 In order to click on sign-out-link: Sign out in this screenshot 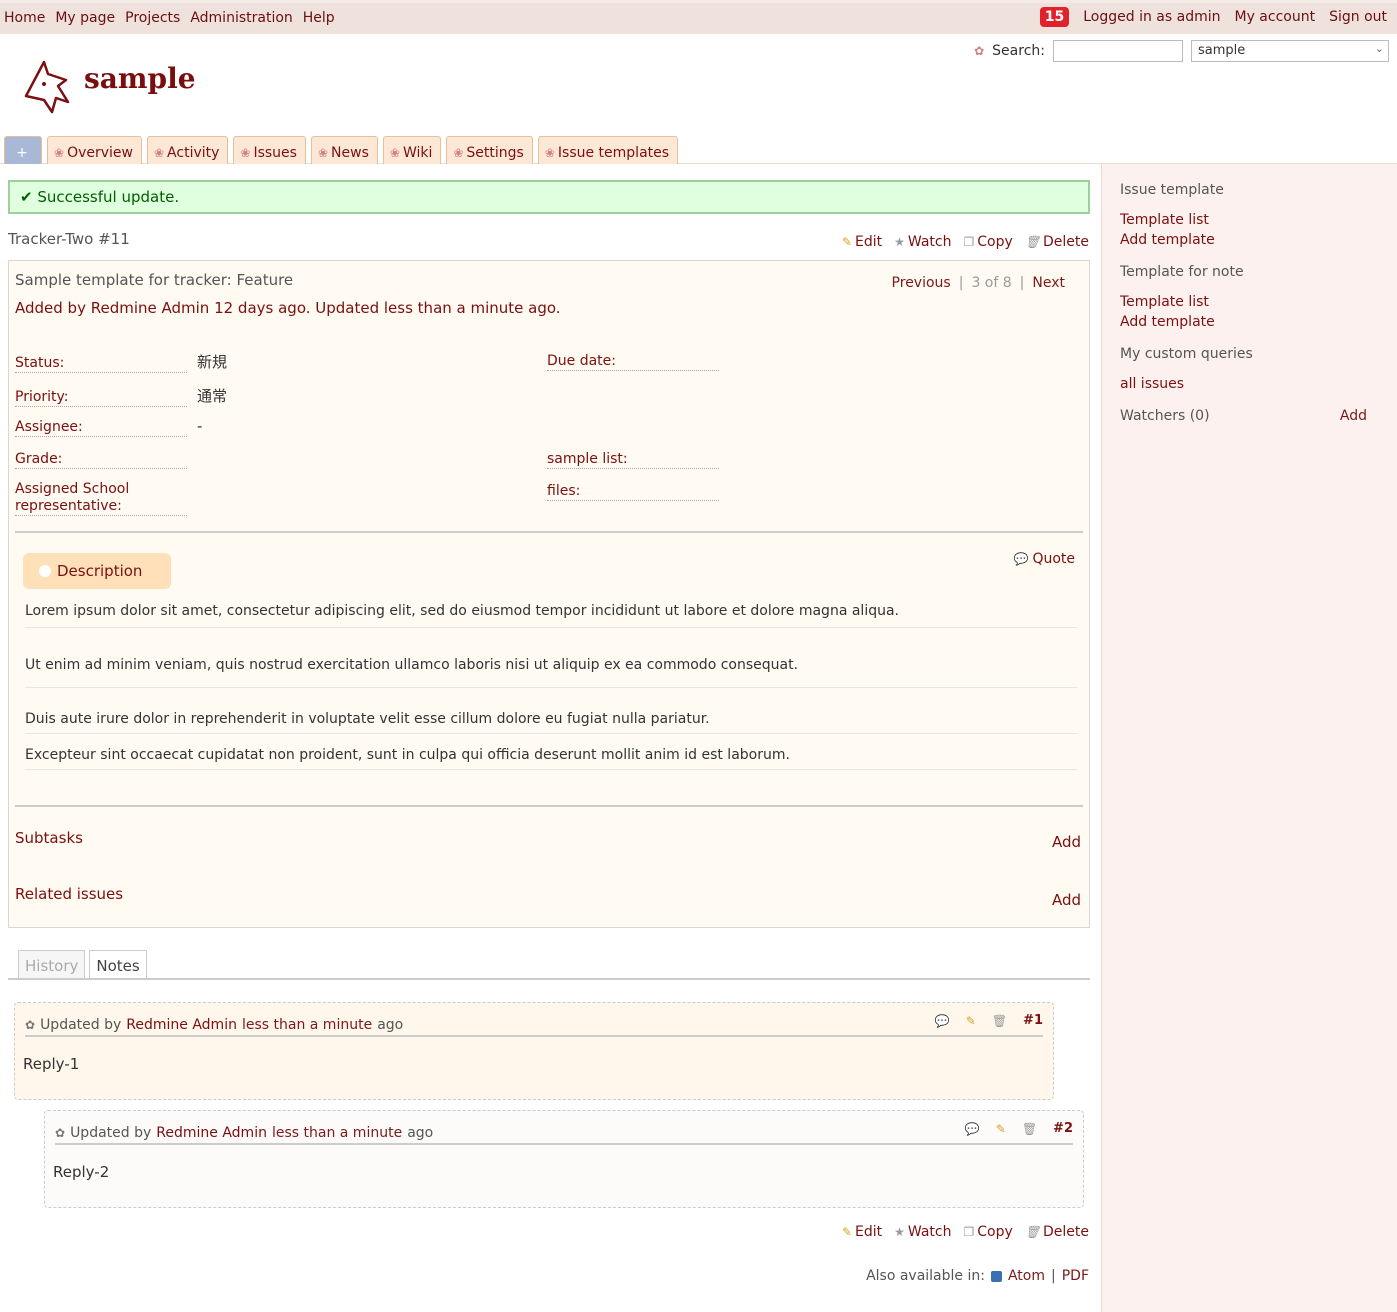, I will do `click(1358, 17)`.